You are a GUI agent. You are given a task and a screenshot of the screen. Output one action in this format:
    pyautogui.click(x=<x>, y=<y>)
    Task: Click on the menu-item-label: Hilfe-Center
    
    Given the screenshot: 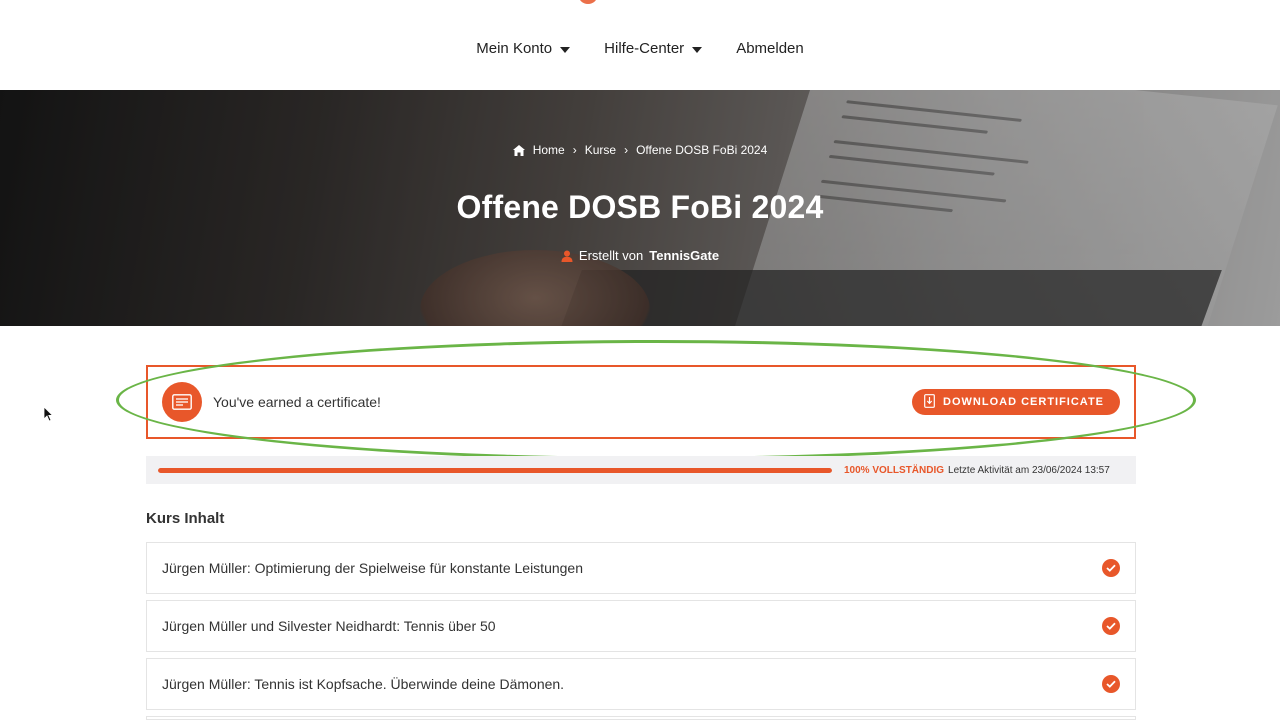 What is the action you would take?
    pyautogui.click(x=644, y=48)
    